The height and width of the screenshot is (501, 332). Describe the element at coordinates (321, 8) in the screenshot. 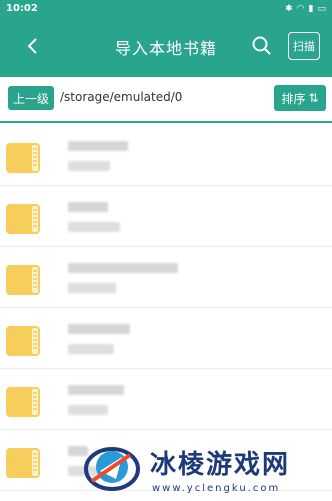

I see `battery-icon: ▭` at that location.